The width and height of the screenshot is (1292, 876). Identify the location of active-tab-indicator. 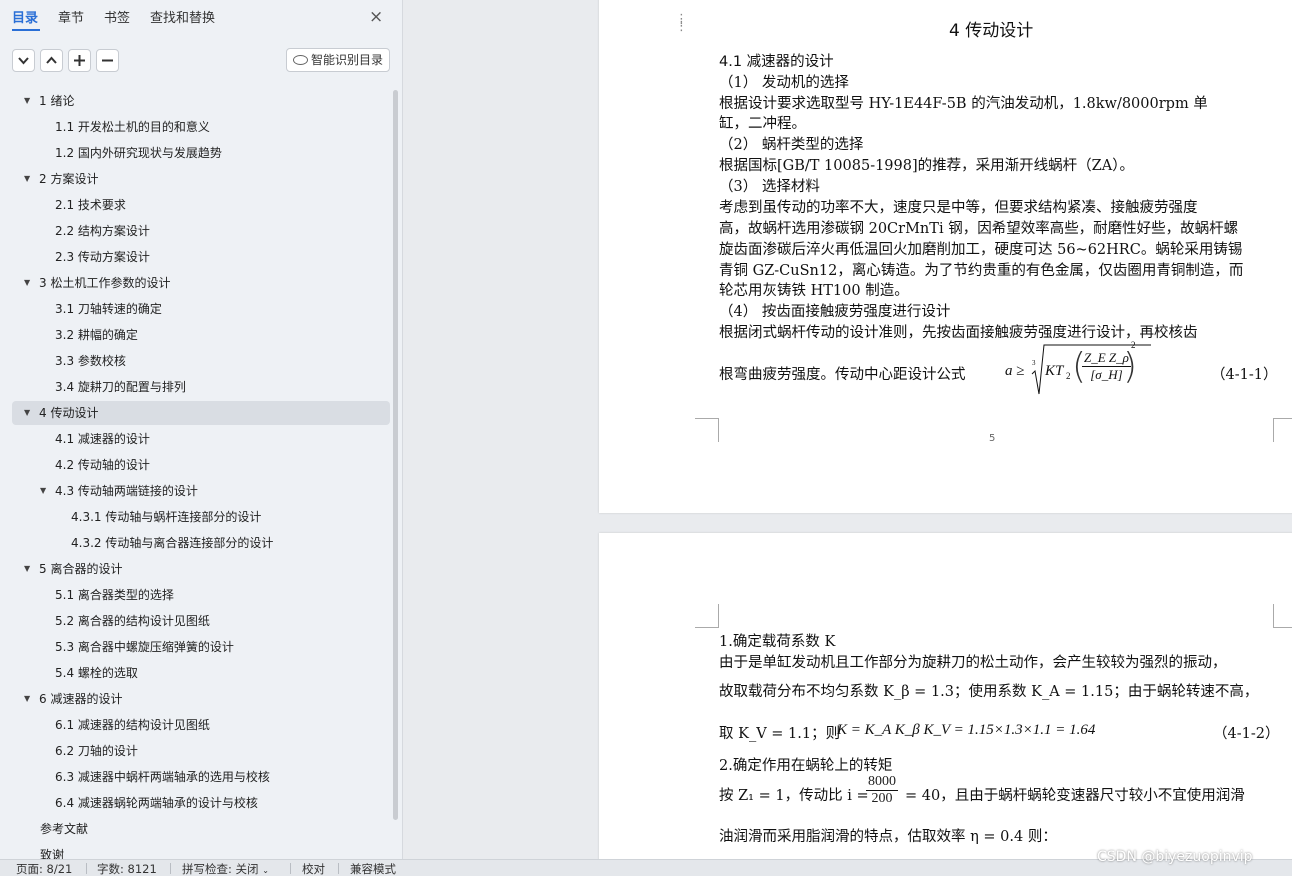
(26, 30).